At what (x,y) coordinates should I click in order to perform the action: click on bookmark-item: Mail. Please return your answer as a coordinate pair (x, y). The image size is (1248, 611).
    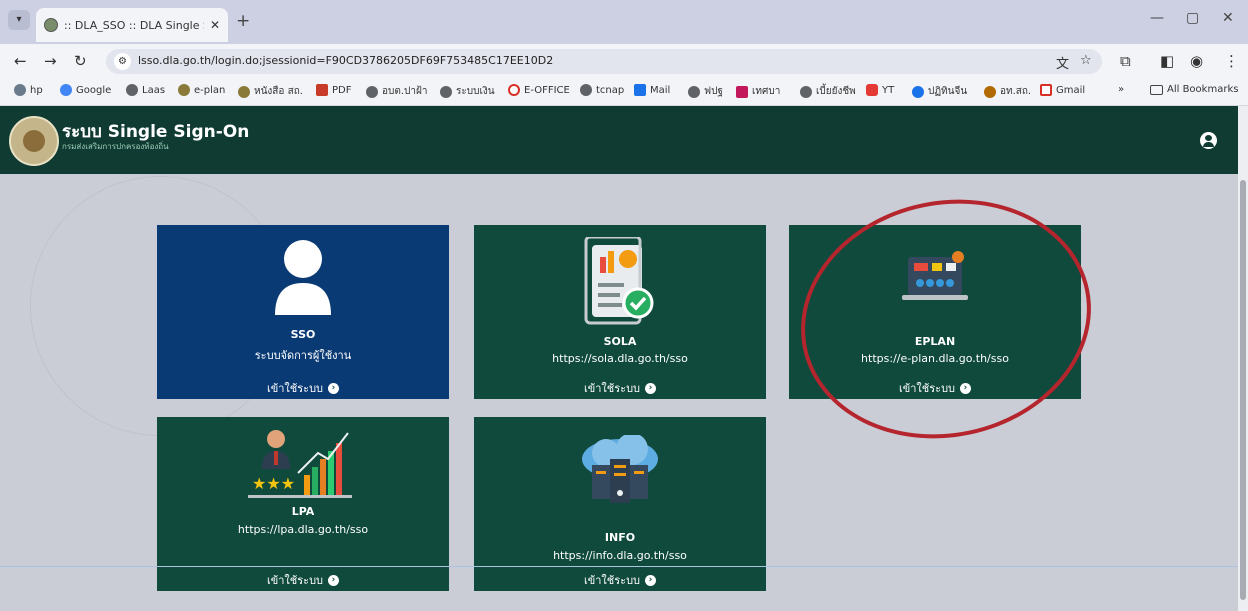
    Looking at the image, I should click on (652, 90).